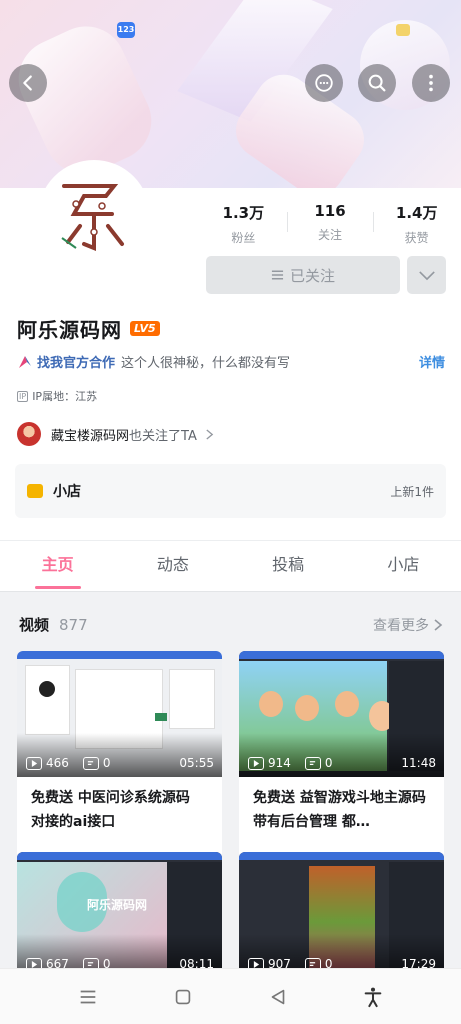 The height and width of the screenshot is (1024, 461). I want to click on view-more-label: 查看更多, so click(401, 625).